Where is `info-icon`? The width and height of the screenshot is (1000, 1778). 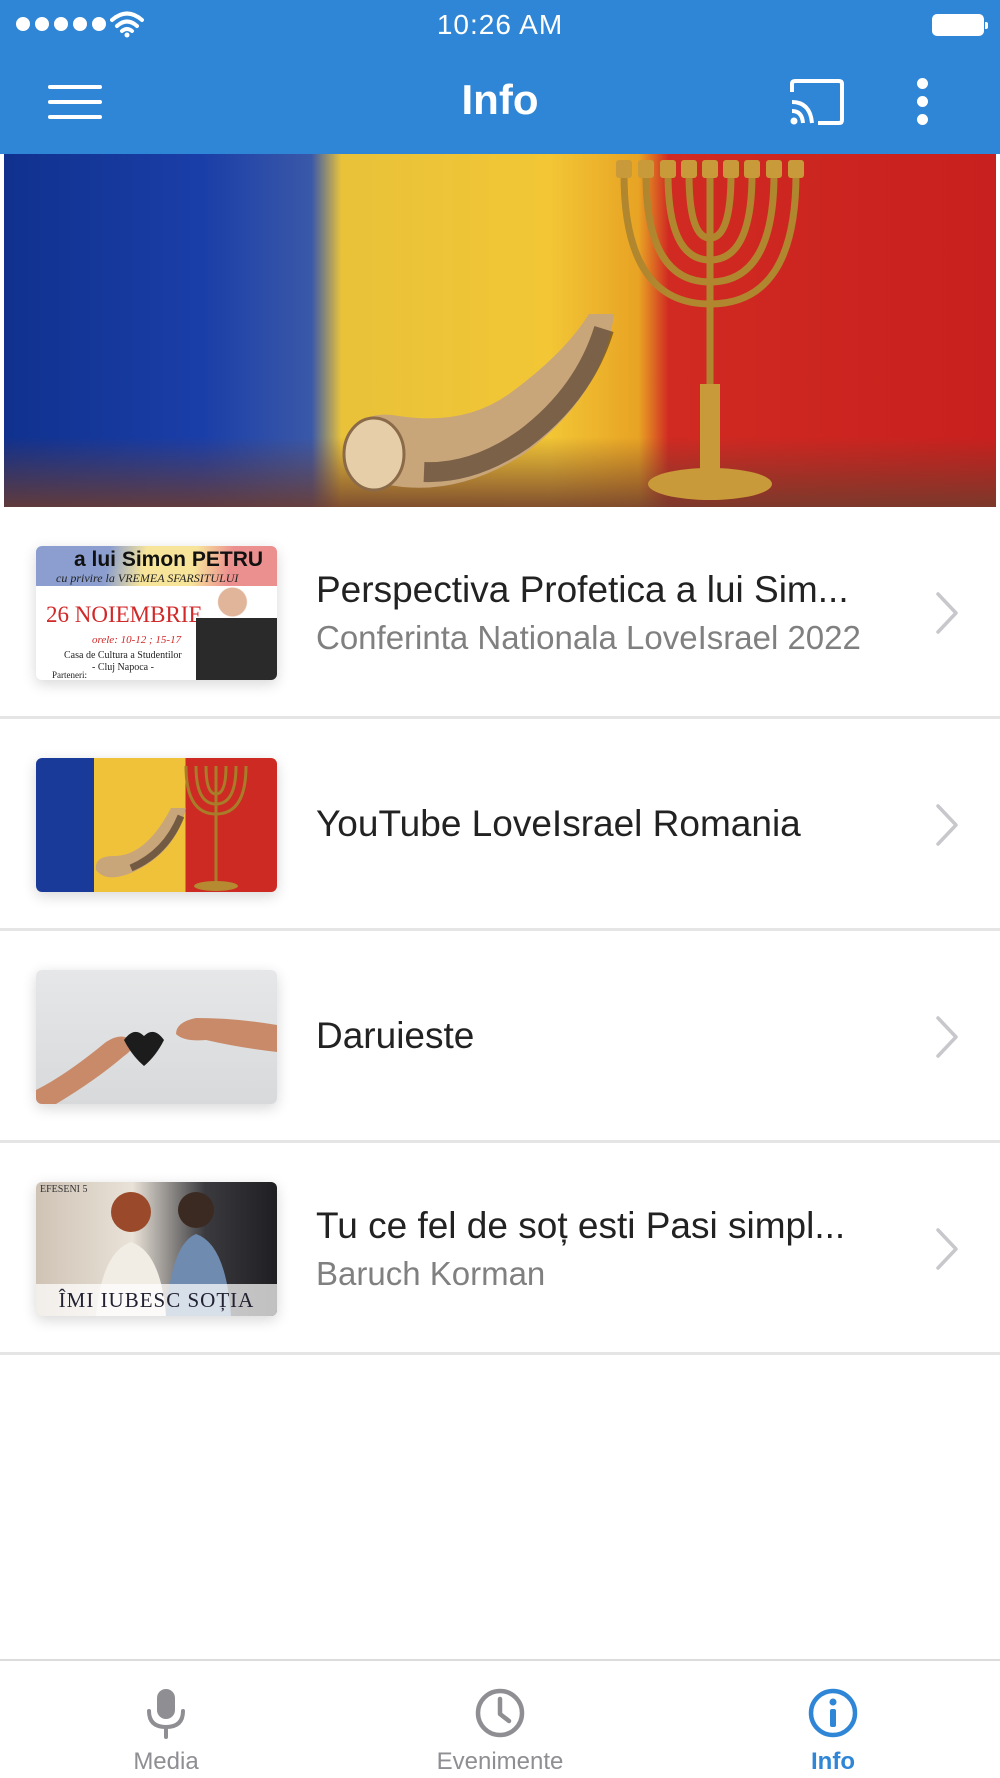
info-icon is located at coordinates (833, 1713).